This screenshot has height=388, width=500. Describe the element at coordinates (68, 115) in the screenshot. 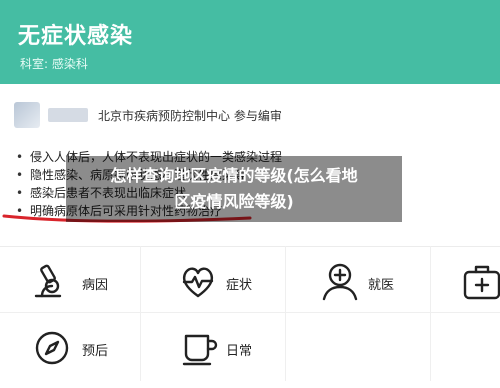

I see `blurred-name` at that location.